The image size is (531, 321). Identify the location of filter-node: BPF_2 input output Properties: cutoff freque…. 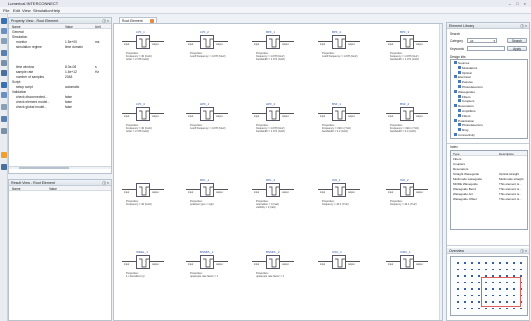
(348, 60).